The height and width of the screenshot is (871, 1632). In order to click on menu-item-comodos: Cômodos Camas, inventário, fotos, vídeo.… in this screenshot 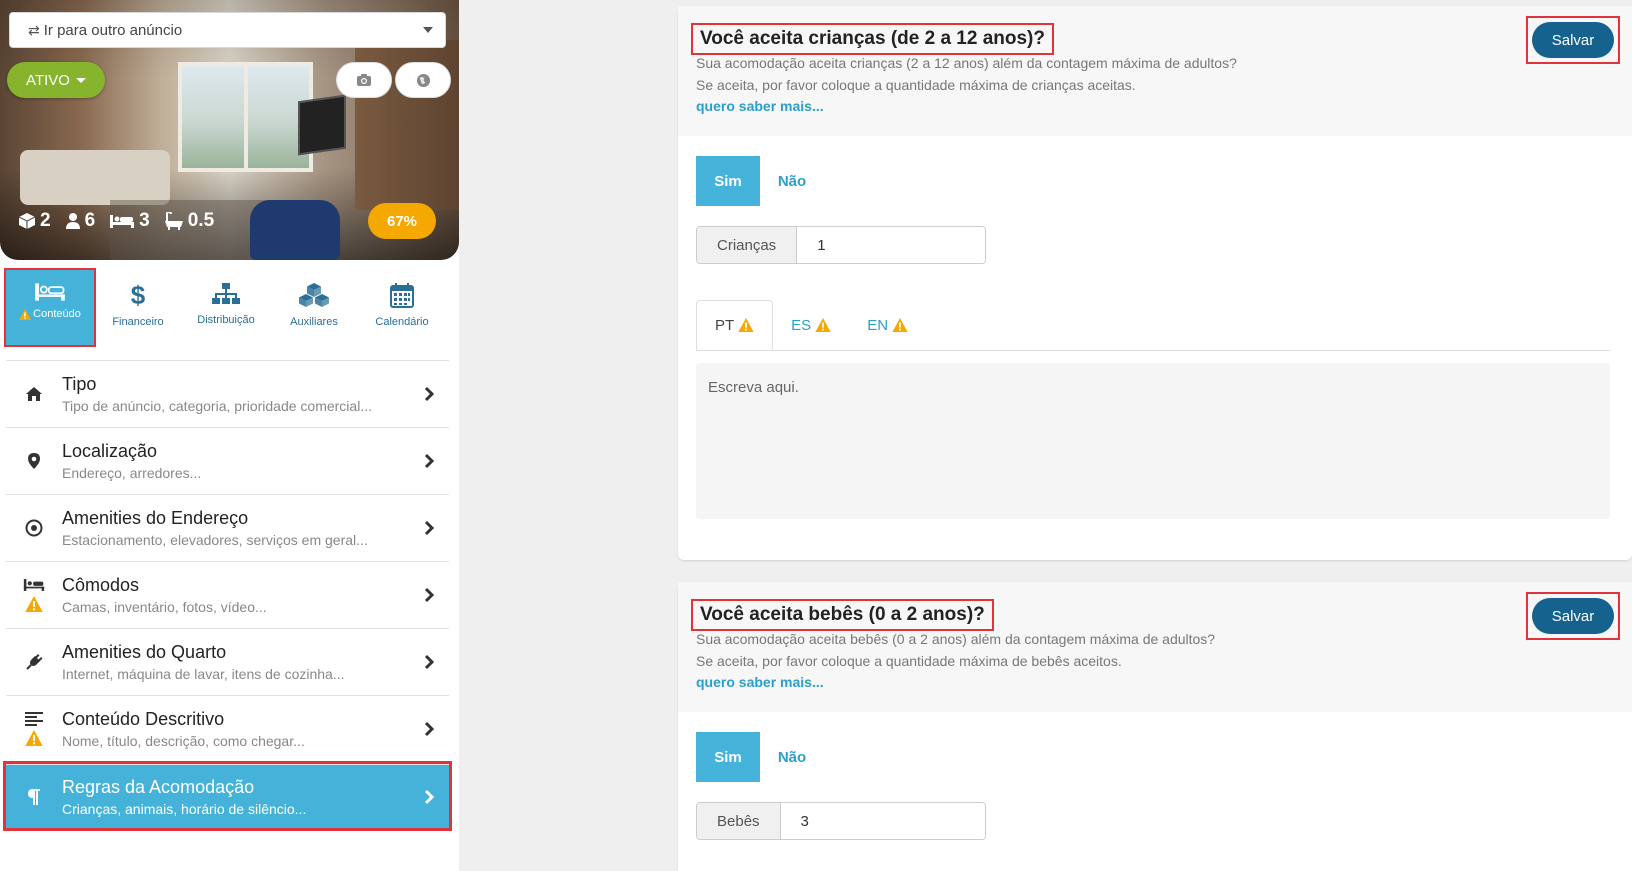, I will do `click(227, 594)`.